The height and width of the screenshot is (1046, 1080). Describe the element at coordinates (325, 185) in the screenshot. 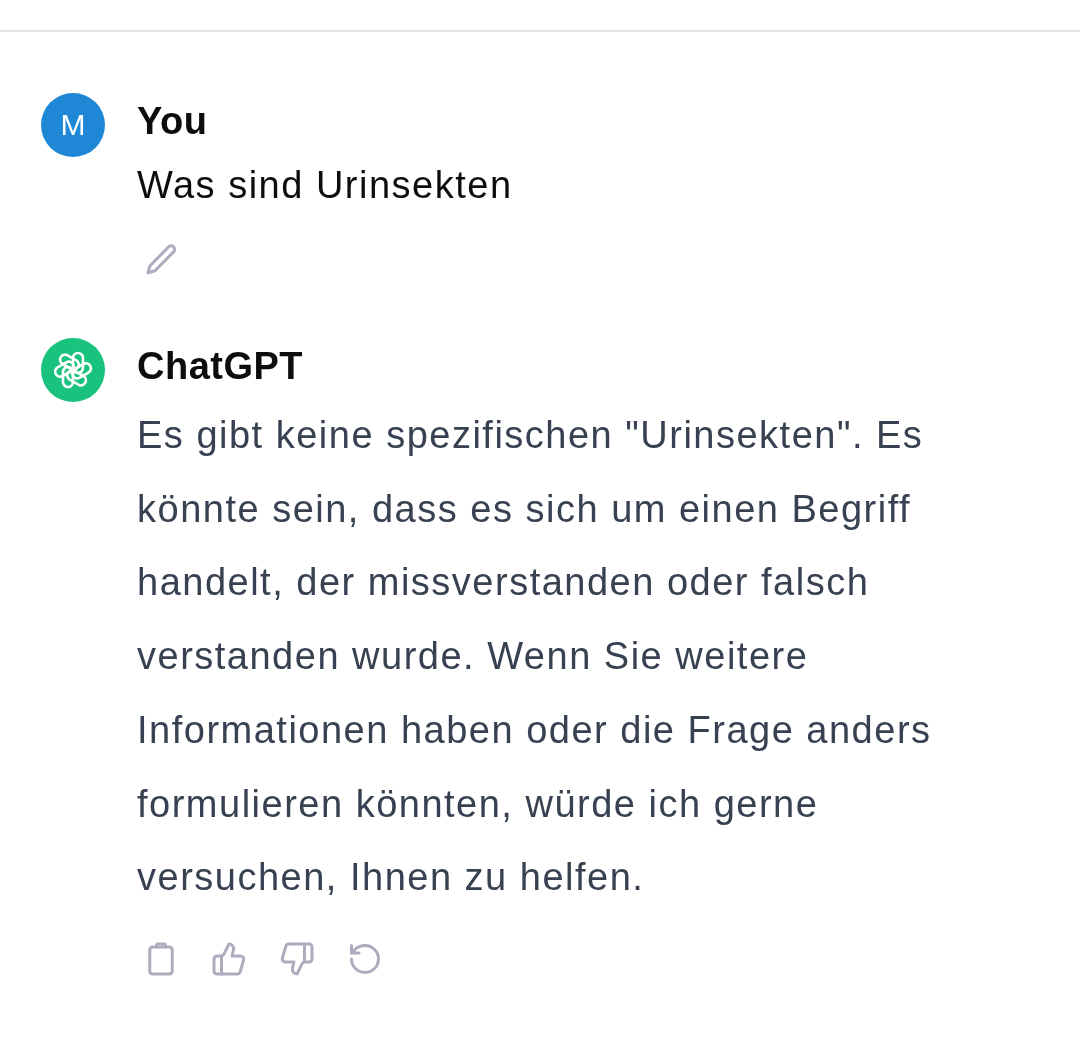

I see `message-text: Was sind Urinsekten` at that location.